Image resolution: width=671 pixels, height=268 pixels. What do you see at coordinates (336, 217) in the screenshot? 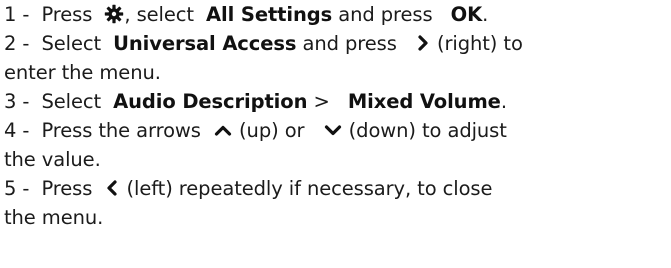
I see `step-5-continued: the menu.` at bounding box center [336, 217].